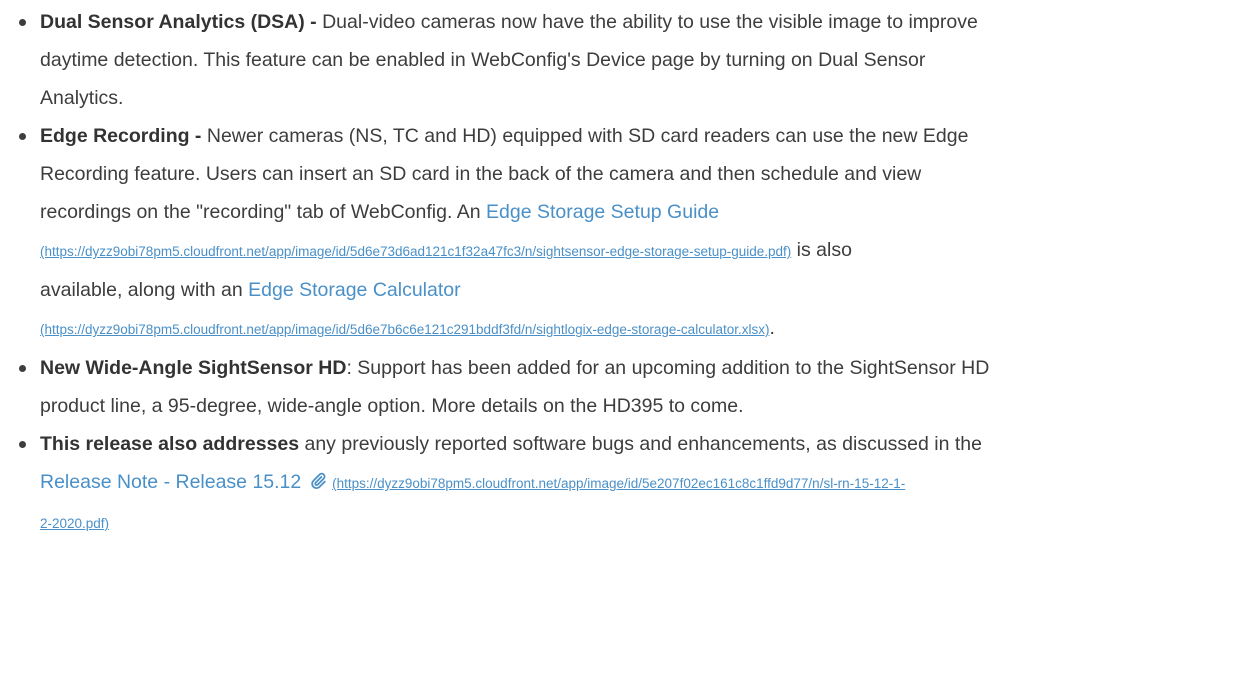 The image size is (1253, 684). Describe the element at coordinates (121, 136) in the screenshot. I see `feature-label: Edge Recording -` at that location.